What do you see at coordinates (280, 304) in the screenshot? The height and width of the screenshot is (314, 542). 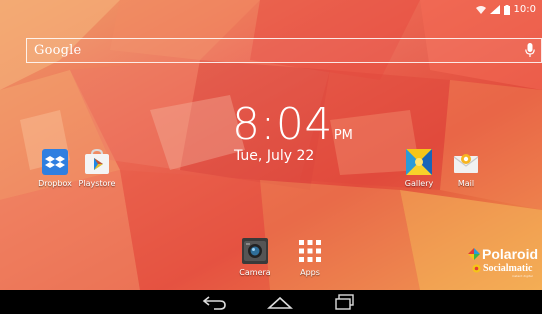 I see `home-icon` at bounding box center [280, 304].